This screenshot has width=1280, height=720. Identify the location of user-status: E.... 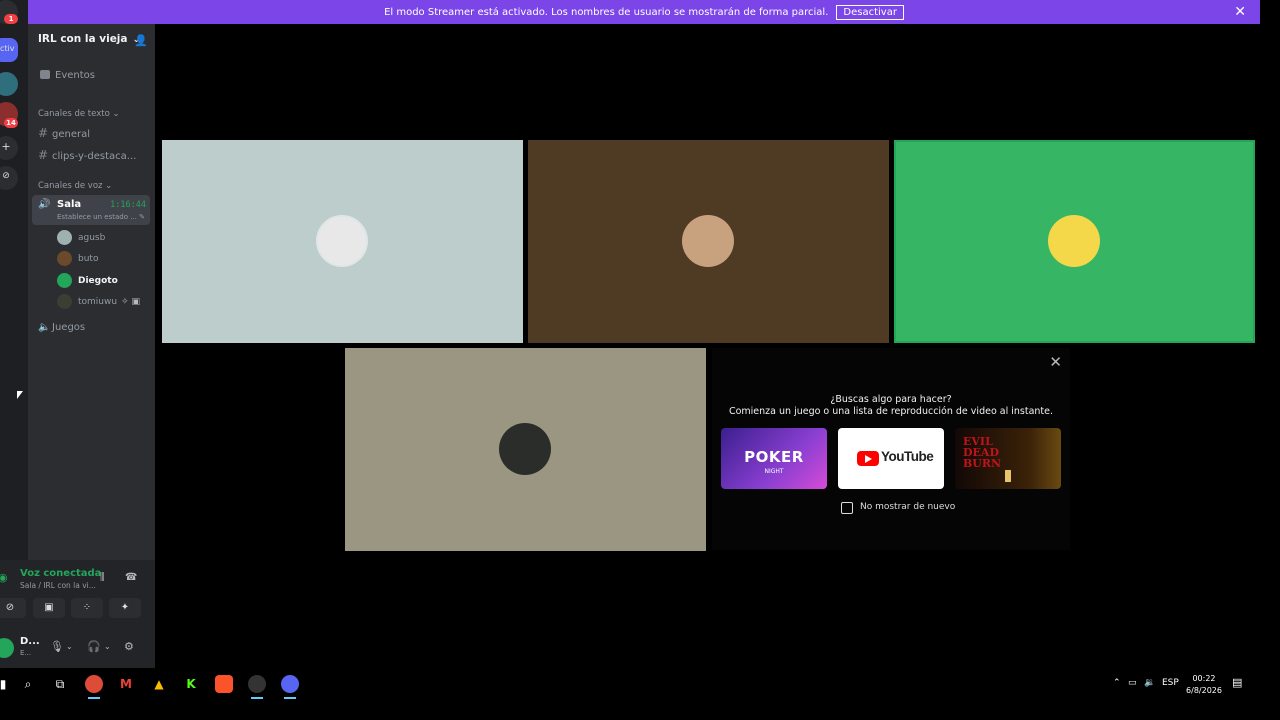
(26, 653).